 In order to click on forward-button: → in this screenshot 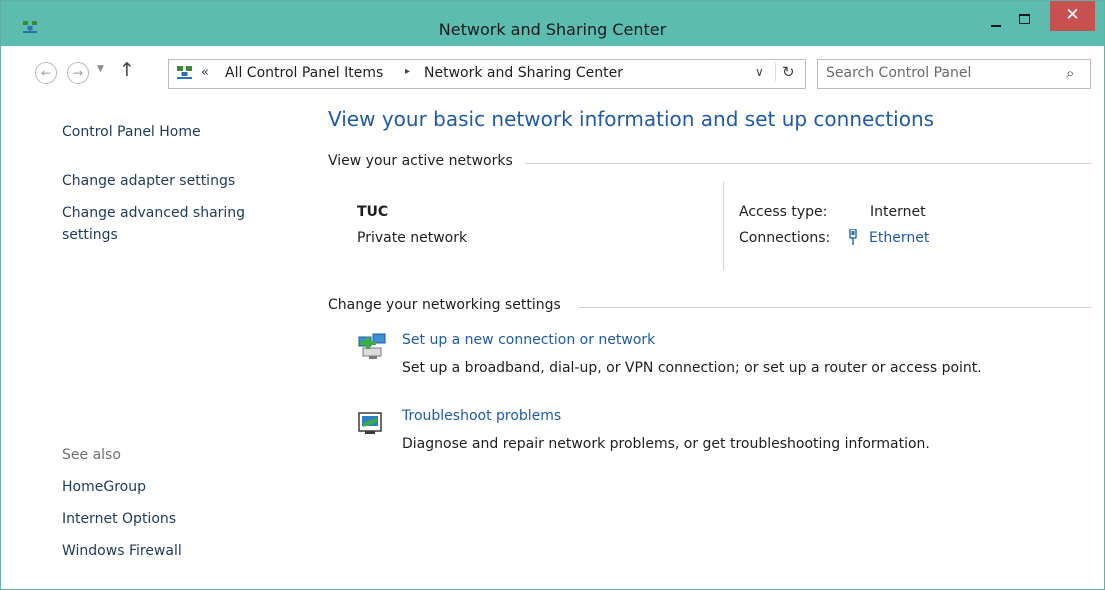, I will do `click(78, 73)`.